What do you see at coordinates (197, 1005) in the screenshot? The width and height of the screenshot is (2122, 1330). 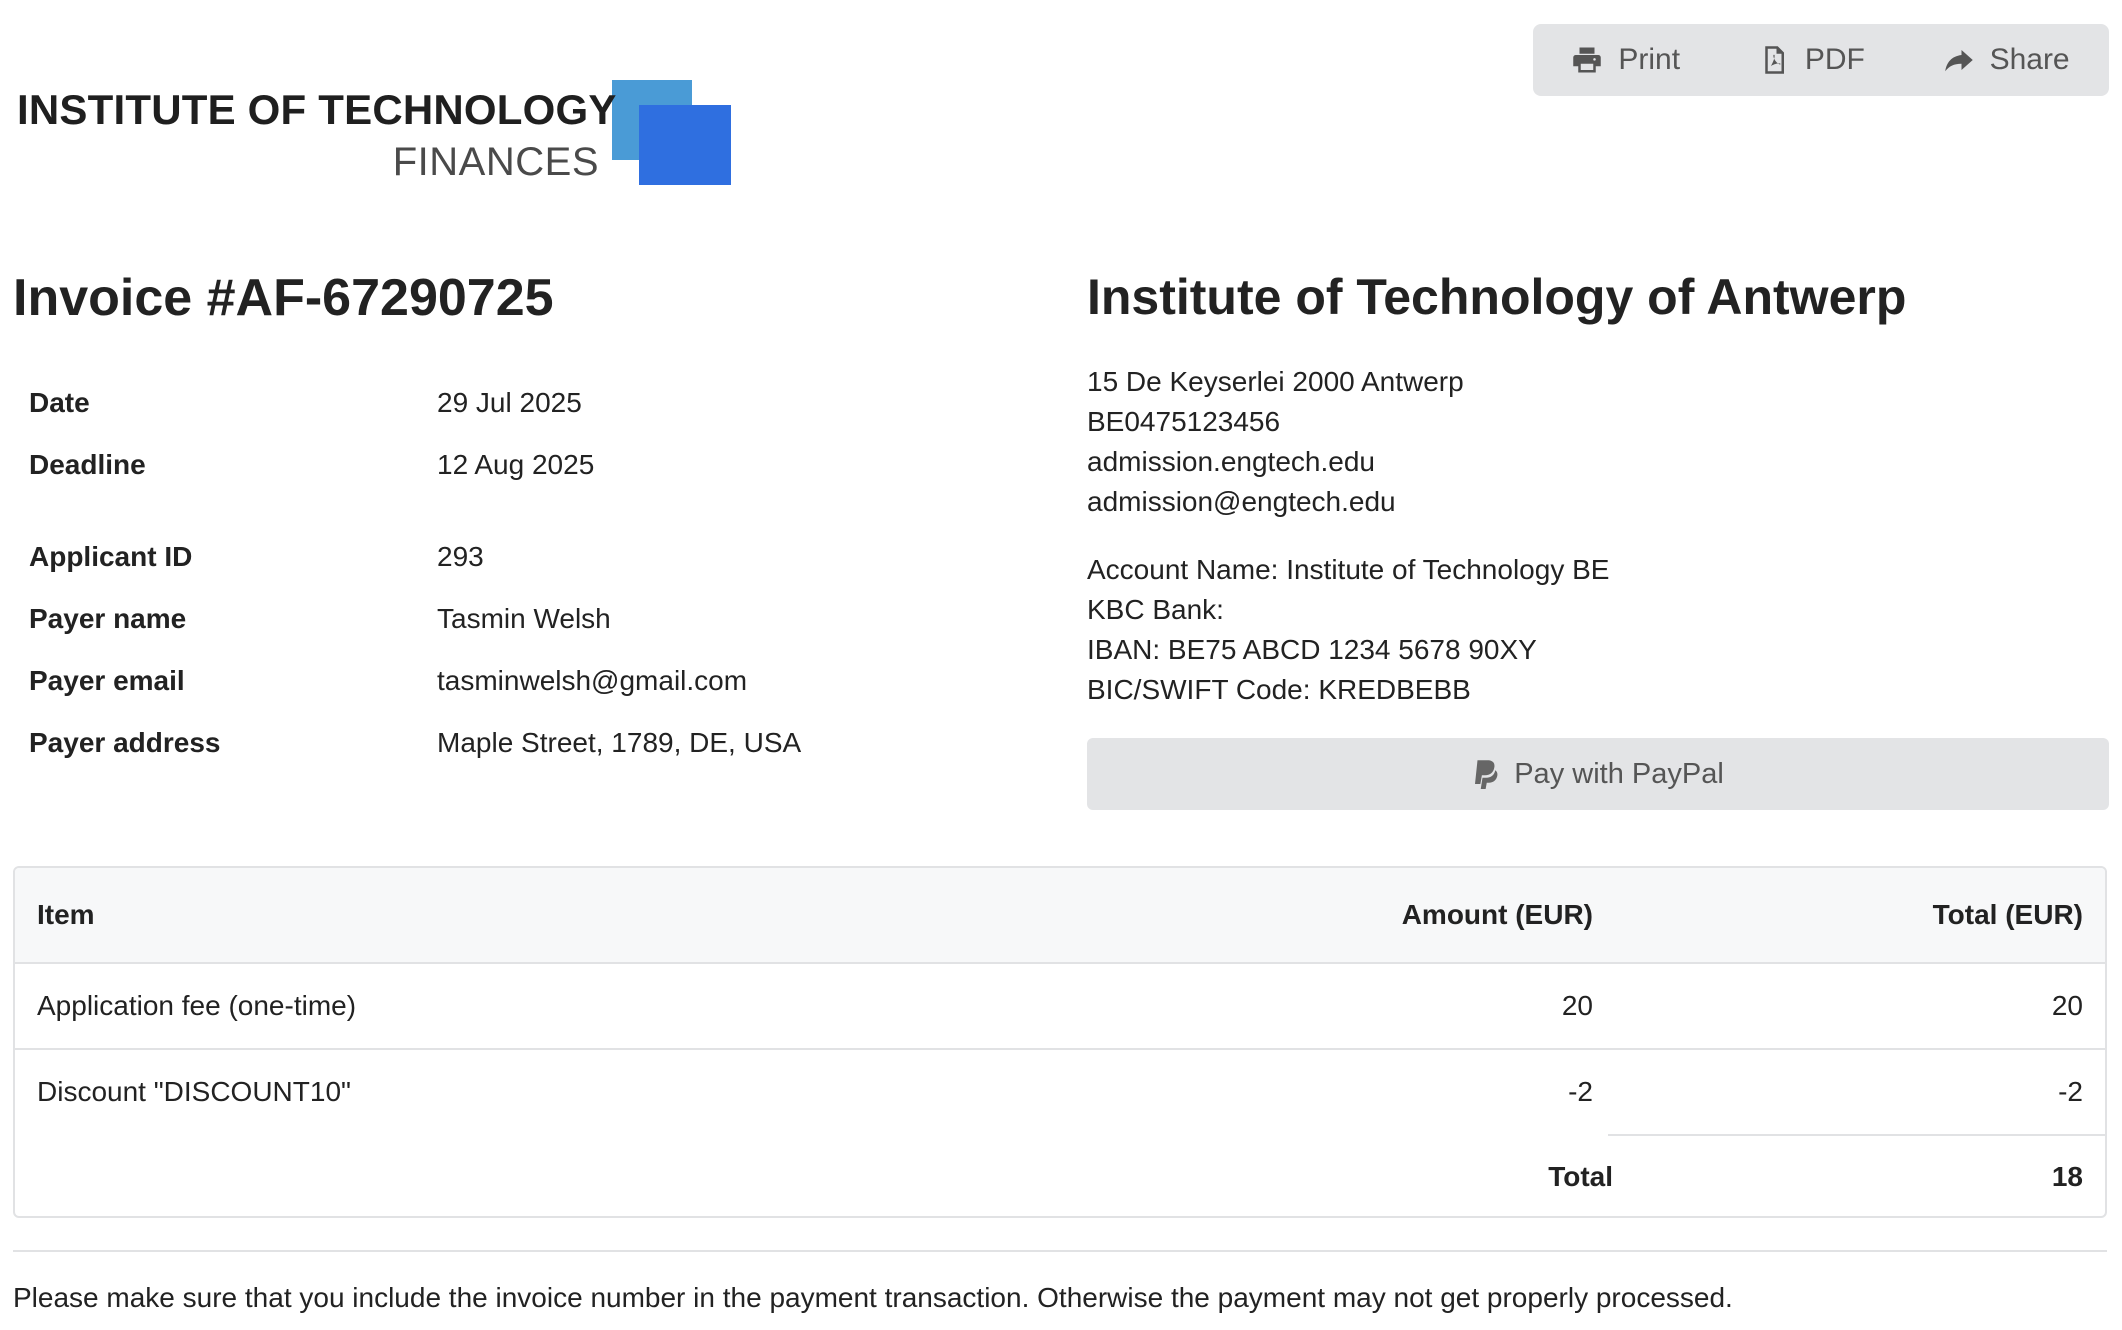 I see `row-item: Application fee (one-time)` at bounding box center [197, 1005].